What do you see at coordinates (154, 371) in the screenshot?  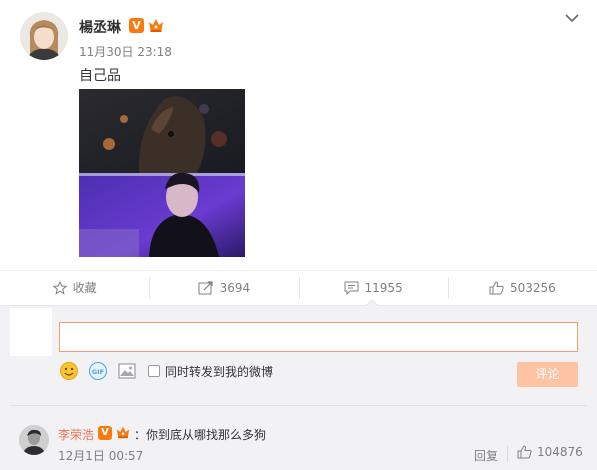 I see `forward-checkbox` at bounding box center [154, 371].